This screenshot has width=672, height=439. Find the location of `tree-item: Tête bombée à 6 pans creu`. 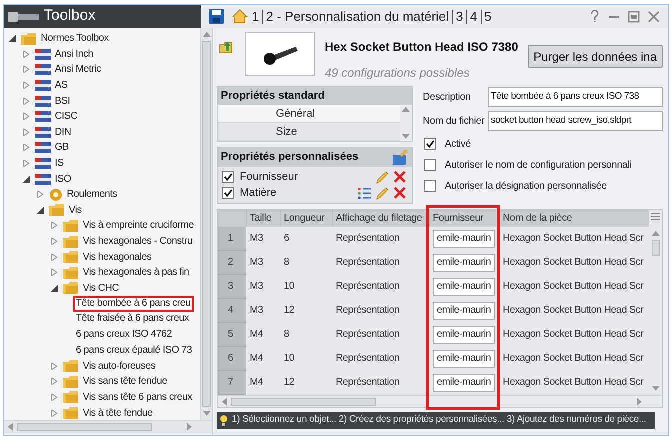

tree-item: Tête bombée à 6 pans creu is located at coordinates (133, 304).